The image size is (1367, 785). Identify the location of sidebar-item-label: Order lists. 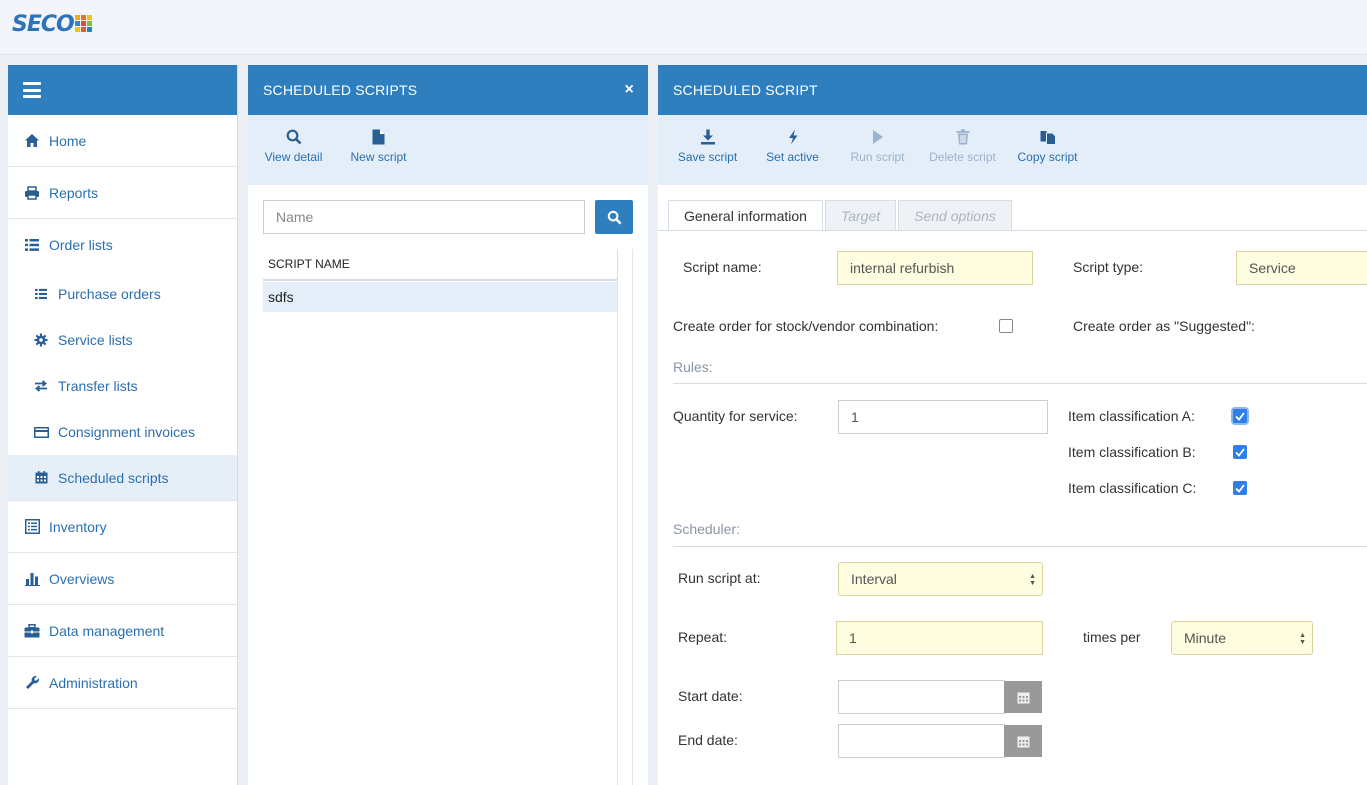
(81, 245).